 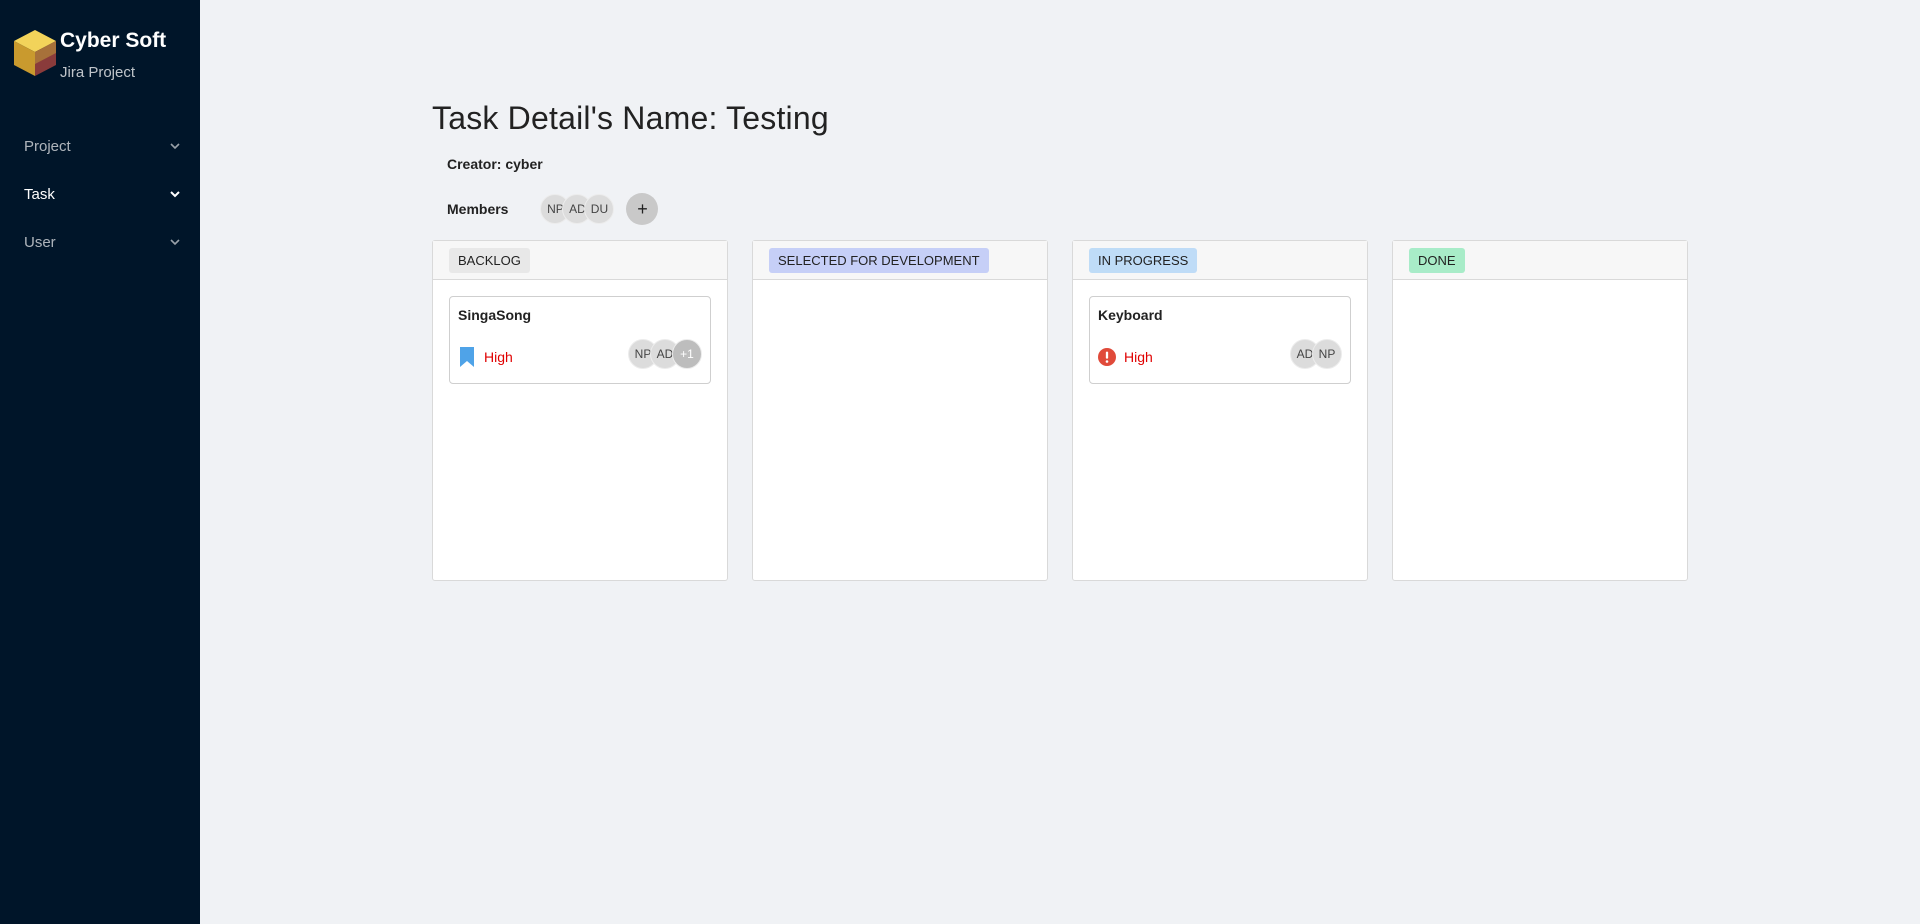 I want to click on side-menu: Project Task User, so click(x=100, y=194).